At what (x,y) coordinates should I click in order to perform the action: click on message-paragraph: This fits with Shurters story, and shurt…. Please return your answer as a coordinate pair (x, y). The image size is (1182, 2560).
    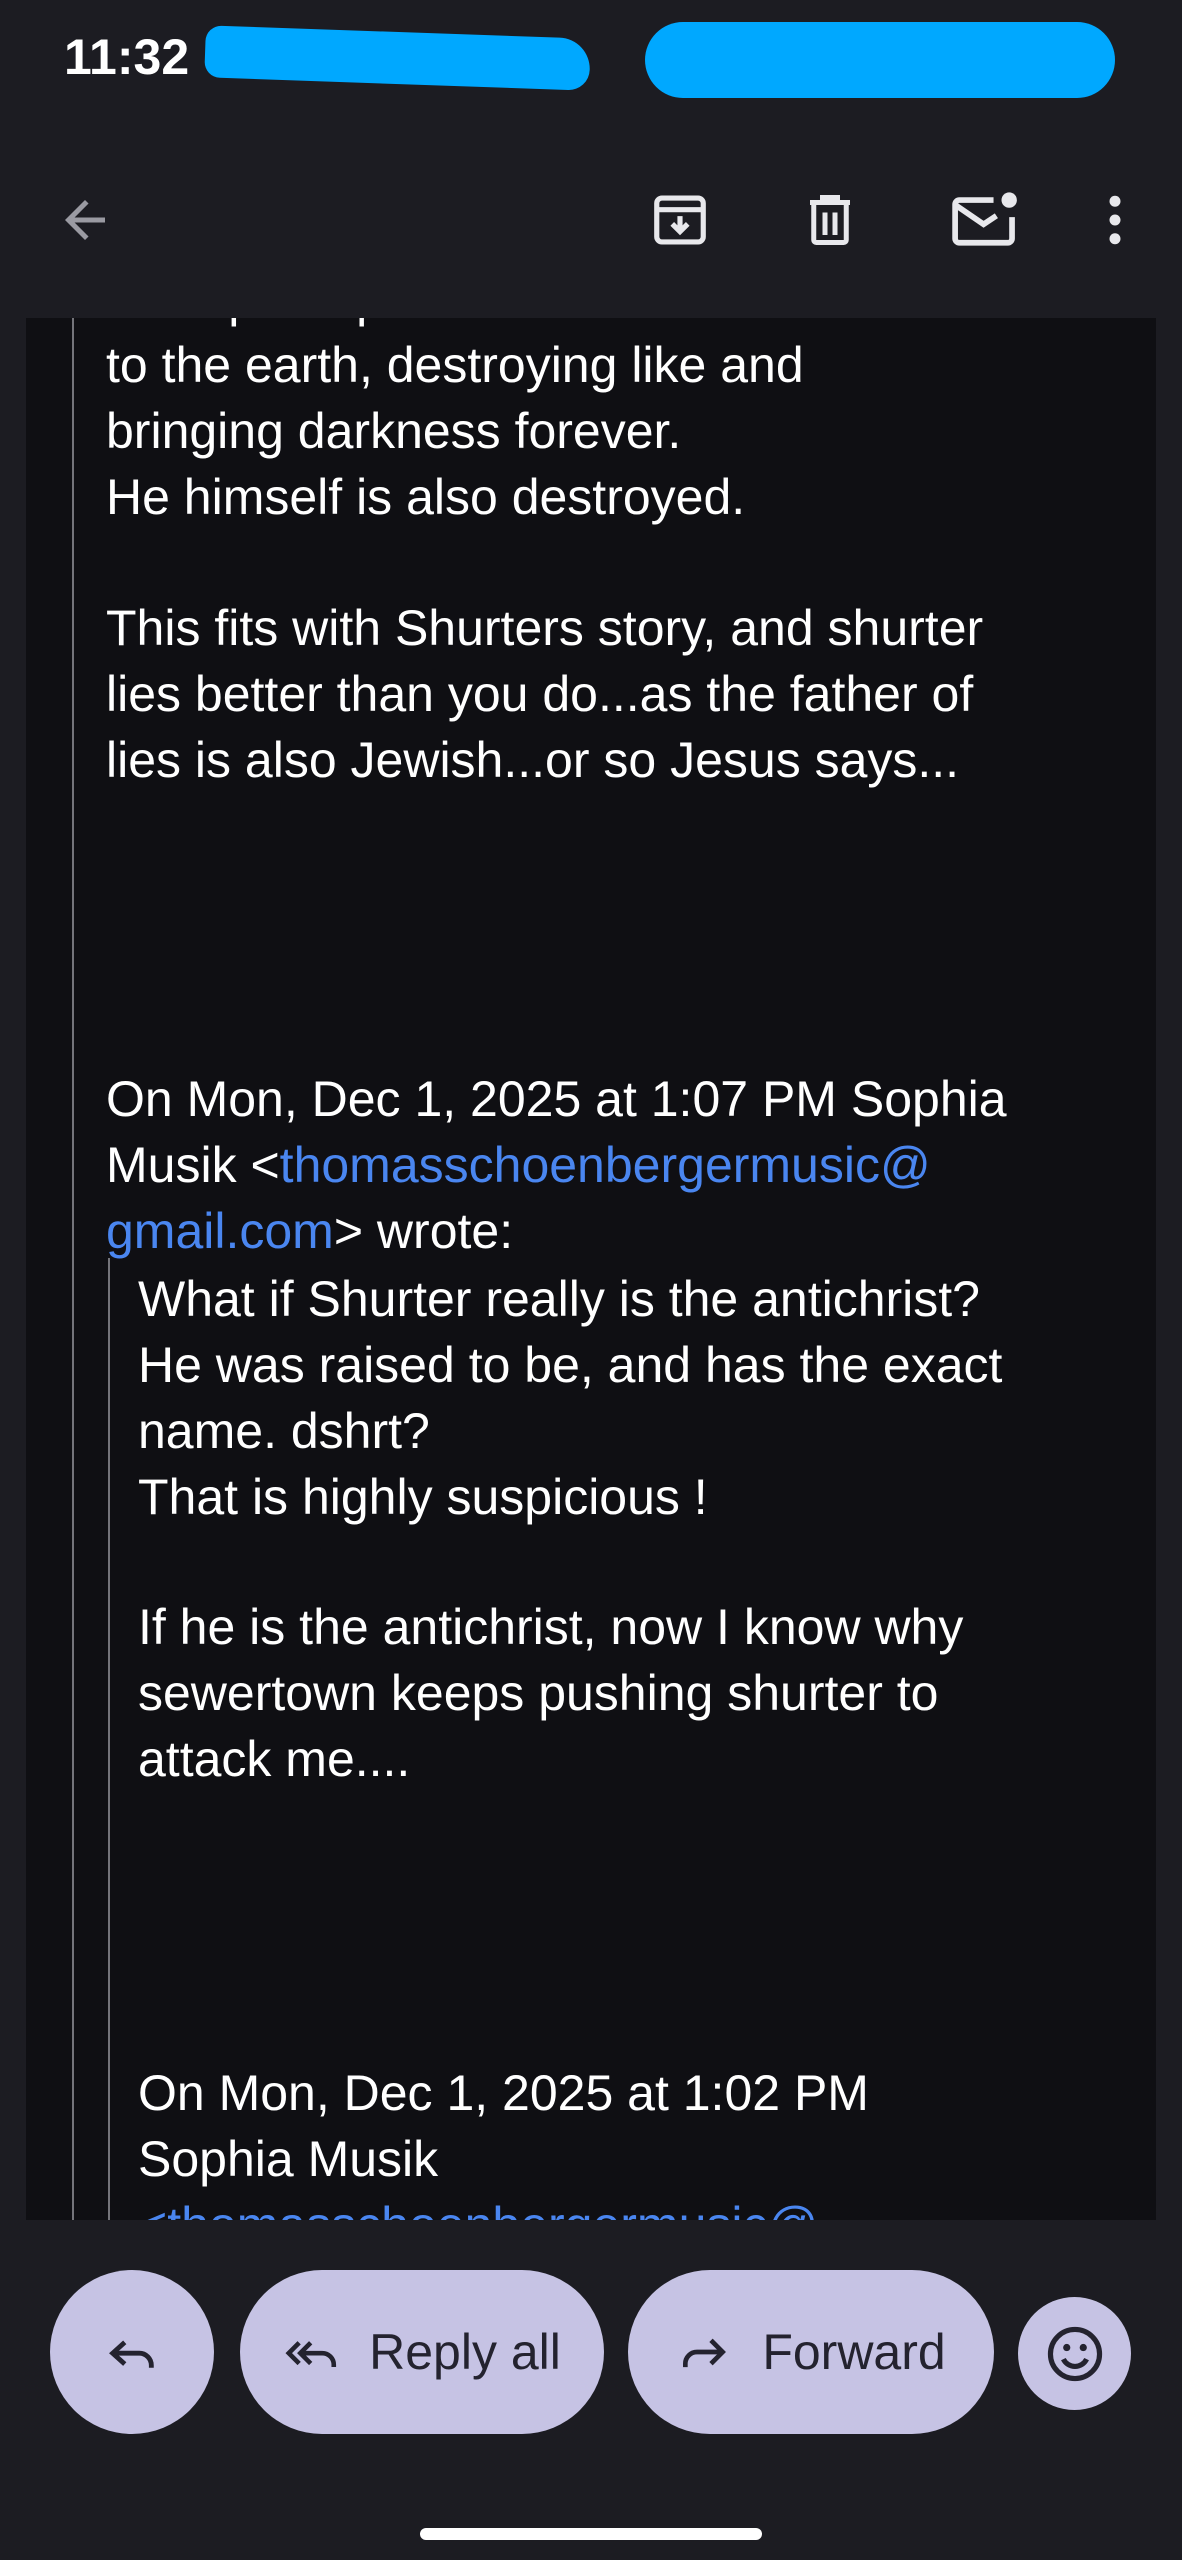
    Looking at the image, I should click on (545, 694).